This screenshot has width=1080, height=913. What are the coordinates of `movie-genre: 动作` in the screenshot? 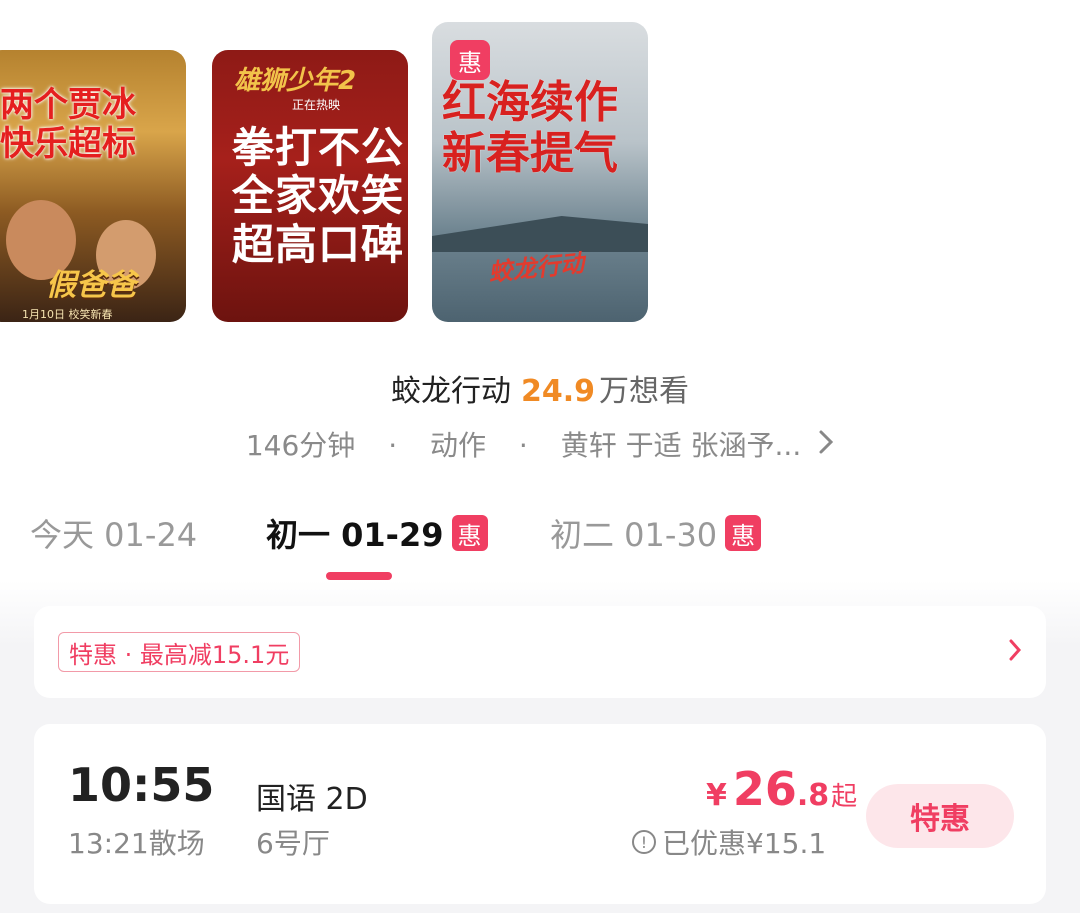 It's located at (458, 445).